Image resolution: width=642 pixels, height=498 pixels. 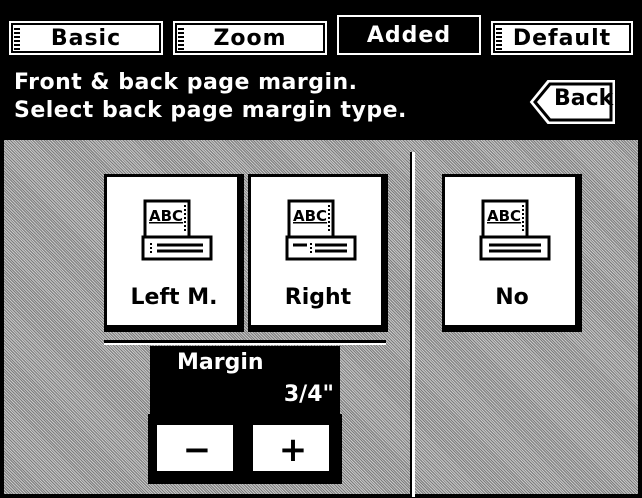 I want to click on message-line-2: Select back page margin type., so click(x=210, y=110).